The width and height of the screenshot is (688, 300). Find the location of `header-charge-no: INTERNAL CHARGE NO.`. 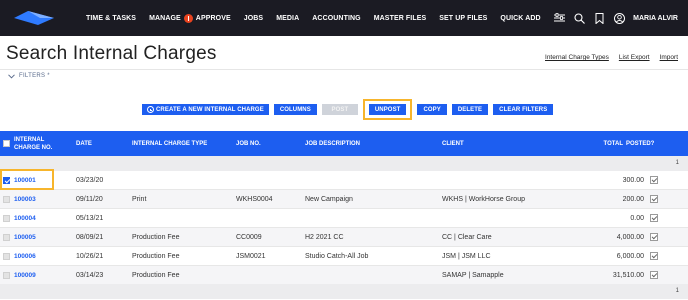

header-charge-no: INTERNAL CHARGE NO. is located at coordinates (33, 143).